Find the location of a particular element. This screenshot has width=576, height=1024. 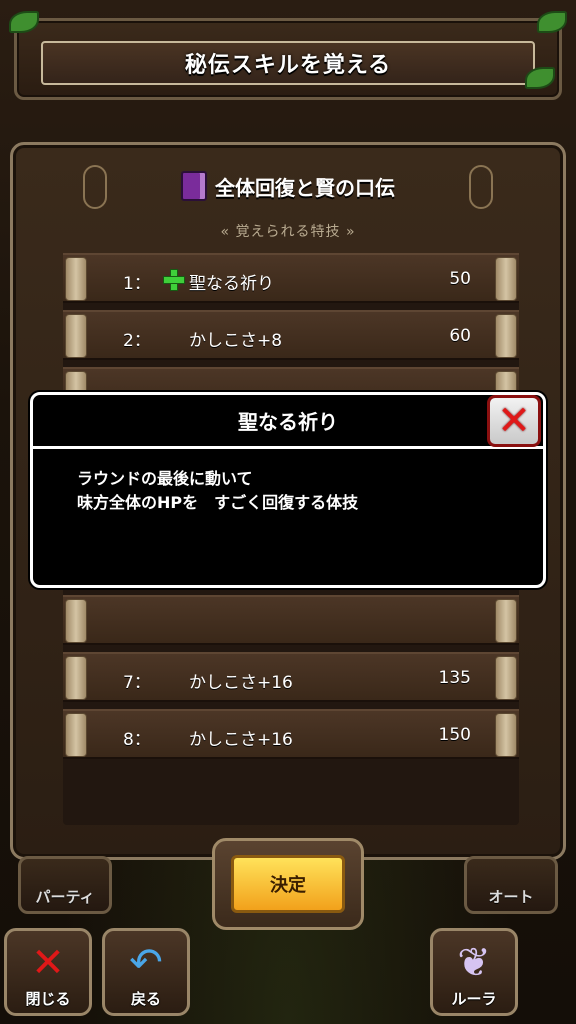

panel-subtitle-text: 覚えられる特技 is located at coordinates (288, 232).